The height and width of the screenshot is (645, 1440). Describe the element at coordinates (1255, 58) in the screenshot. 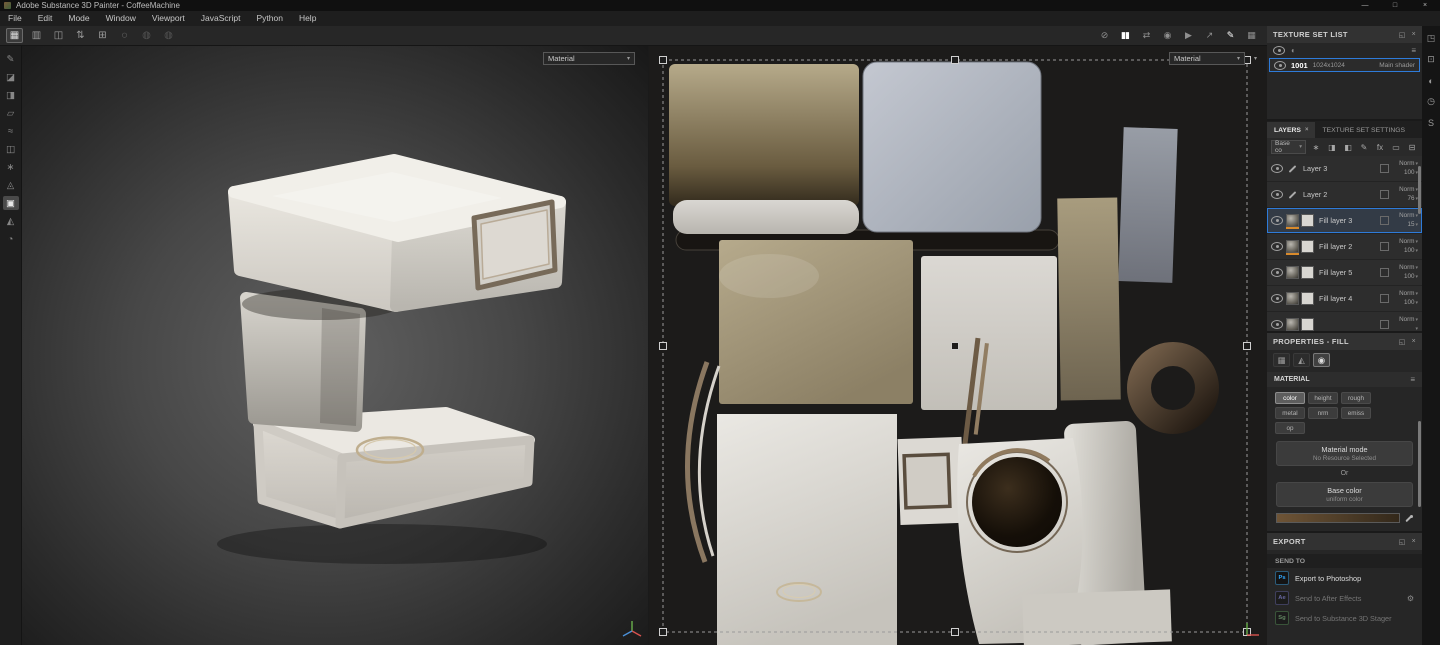

I see `view-options-dropdown-2d` at that location.